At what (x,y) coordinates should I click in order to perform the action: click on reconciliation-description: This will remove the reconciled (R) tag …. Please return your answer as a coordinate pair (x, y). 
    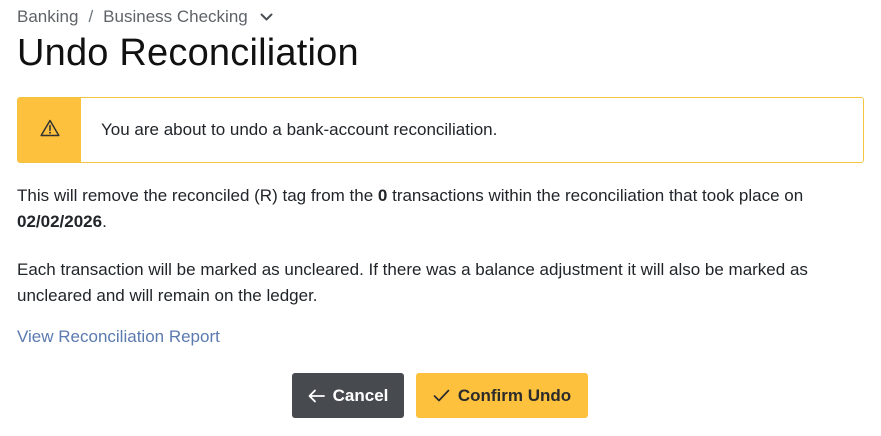
    Looking at the image, I should click on (437, 209).